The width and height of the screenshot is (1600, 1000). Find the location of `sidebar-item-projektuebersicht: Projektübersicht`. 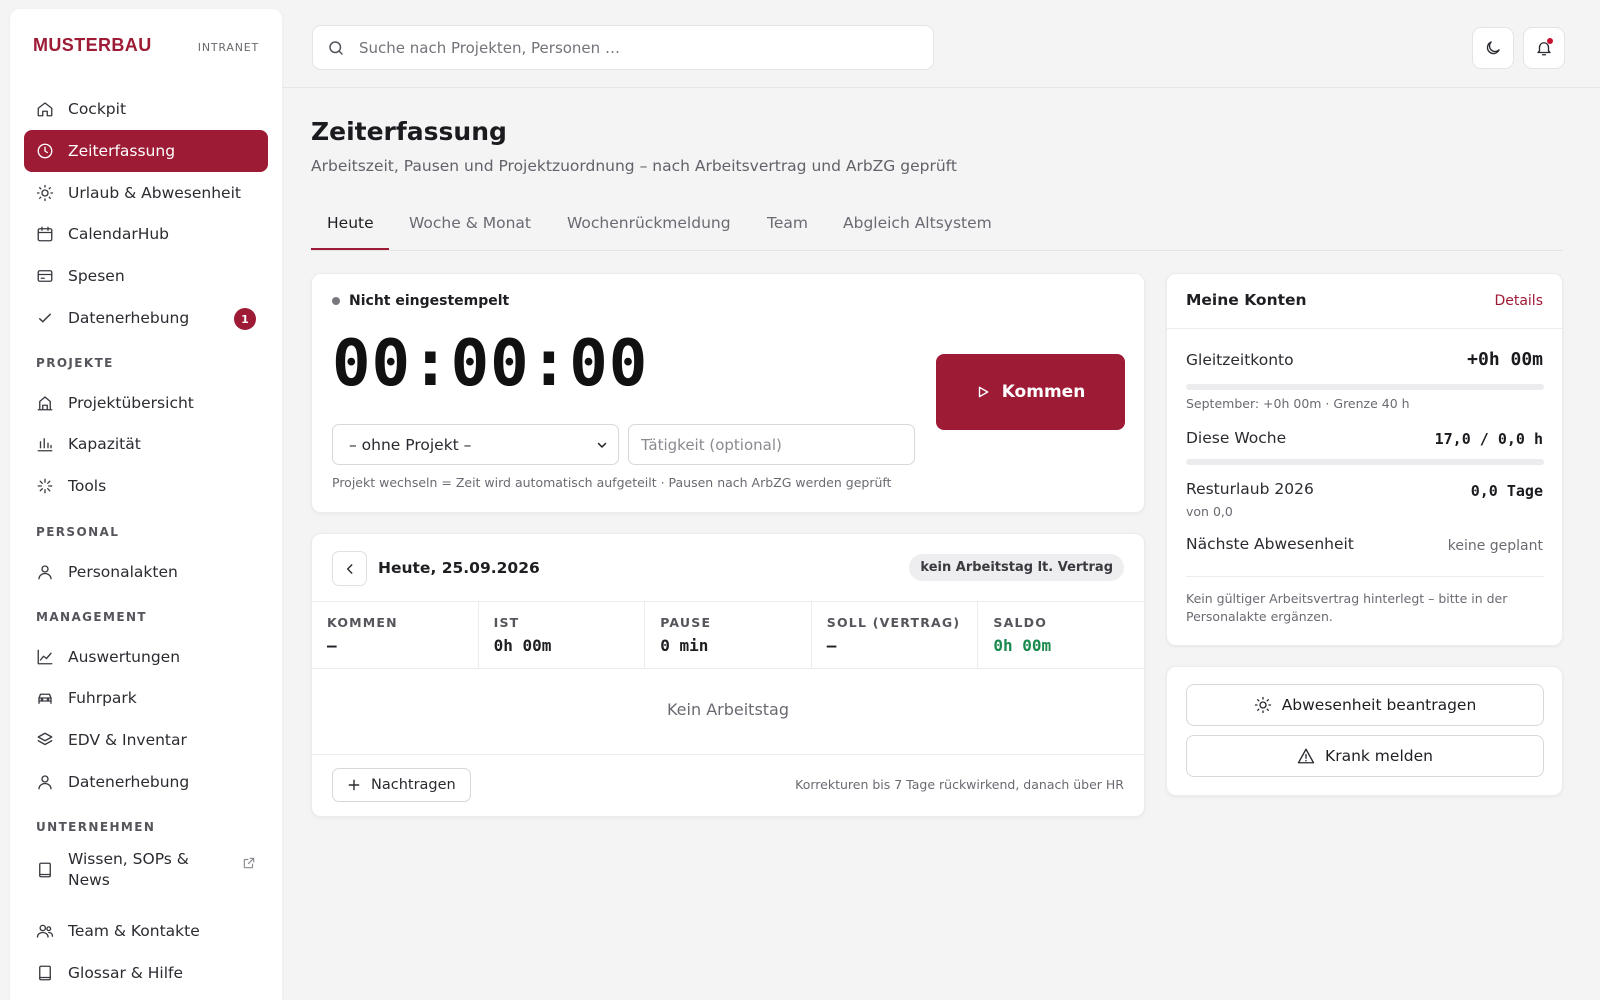

sidebar-item-projektuebersicht: Projektübersicht is located at coordinates (146, 403).